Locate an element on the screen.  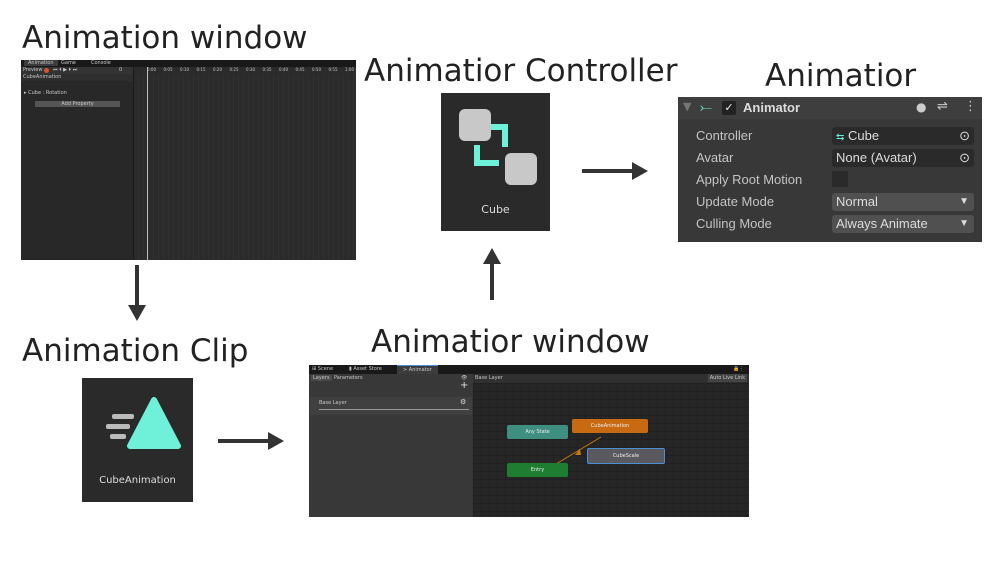
enabled-checkbox: ✓ is located at coordinates (729, 108).